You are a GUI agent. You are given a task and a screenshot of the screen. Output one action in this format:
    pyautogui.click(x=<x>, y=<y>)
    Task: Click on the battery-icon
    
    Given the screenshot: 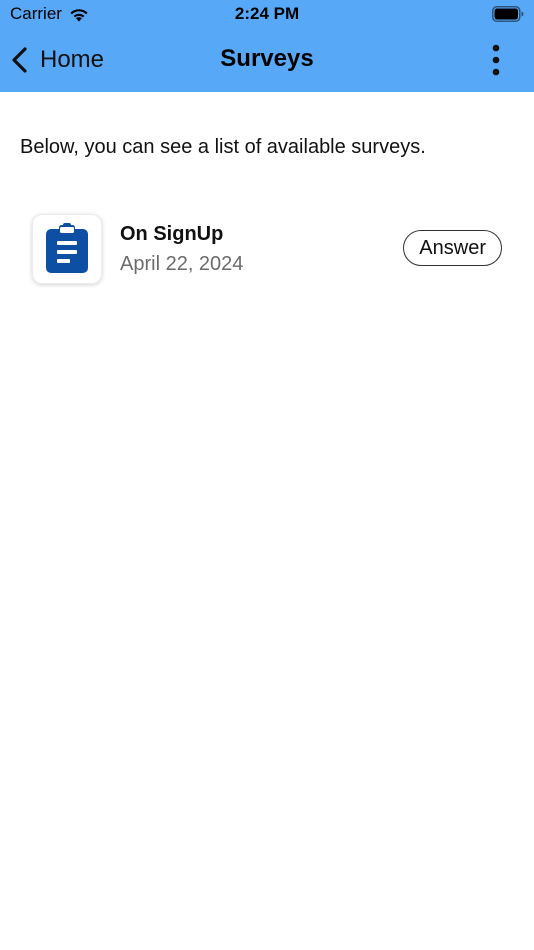 What is the action you would take?
    pyautogui.click(x=508, y=14)
    